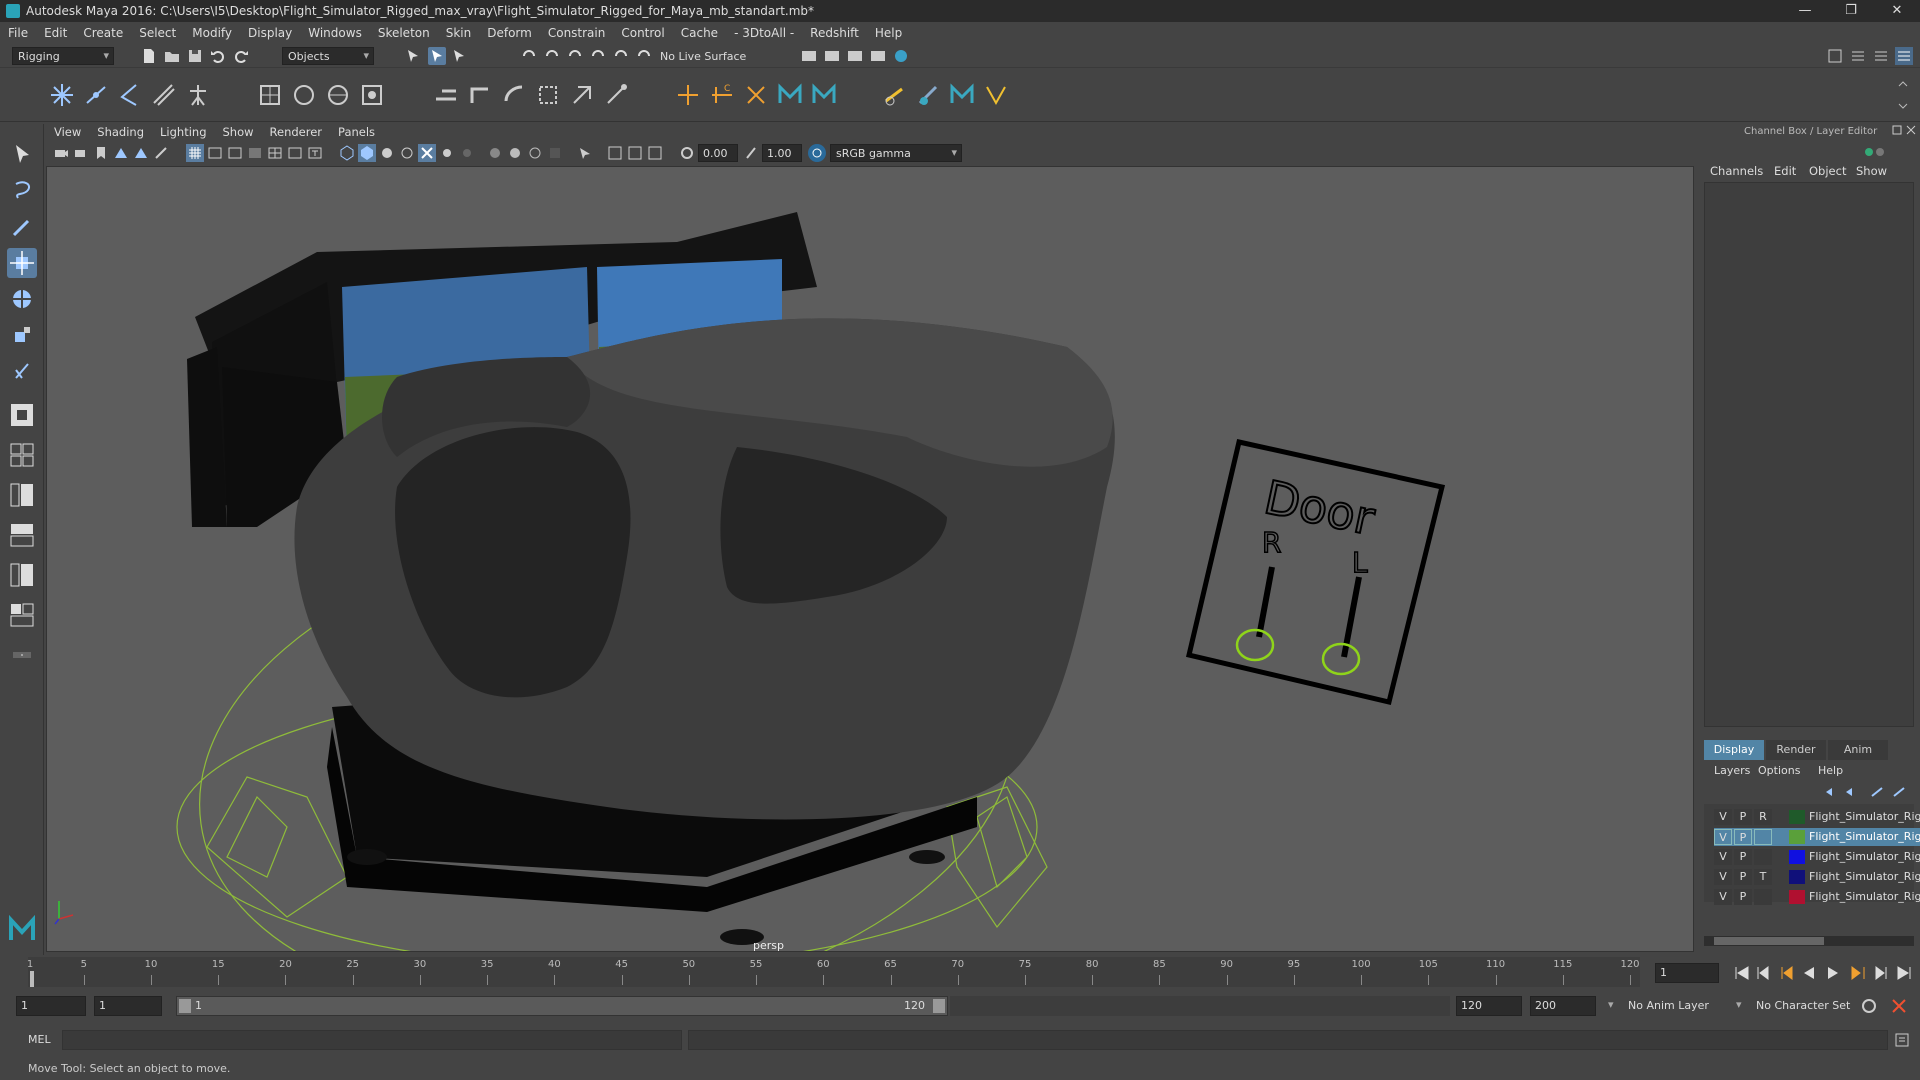 Image resolution: width=1920 pixels, height=1080 pixels. Describe the element at coordinates (616, 95) in the screenshot. I see `pole-vector-icon` at that location.